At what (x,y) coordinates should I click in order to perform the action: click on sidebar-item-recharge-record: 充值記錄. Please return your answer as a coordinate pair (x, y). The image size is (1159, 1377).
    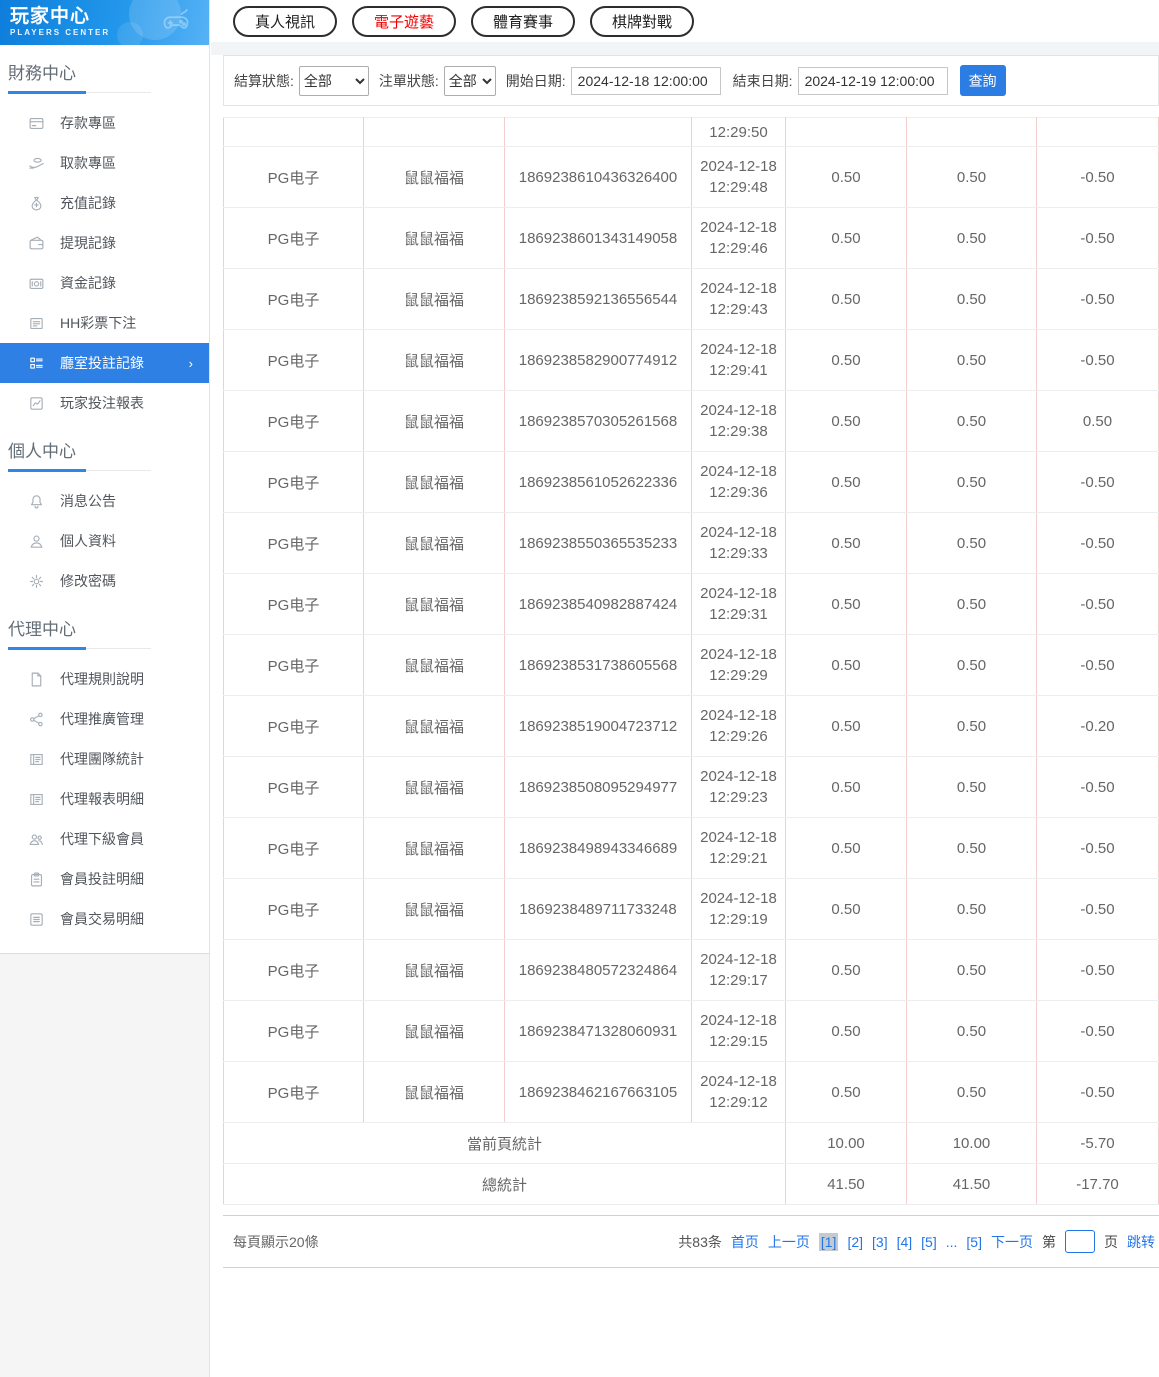
    Looking at the image, I should click on (104, 203).